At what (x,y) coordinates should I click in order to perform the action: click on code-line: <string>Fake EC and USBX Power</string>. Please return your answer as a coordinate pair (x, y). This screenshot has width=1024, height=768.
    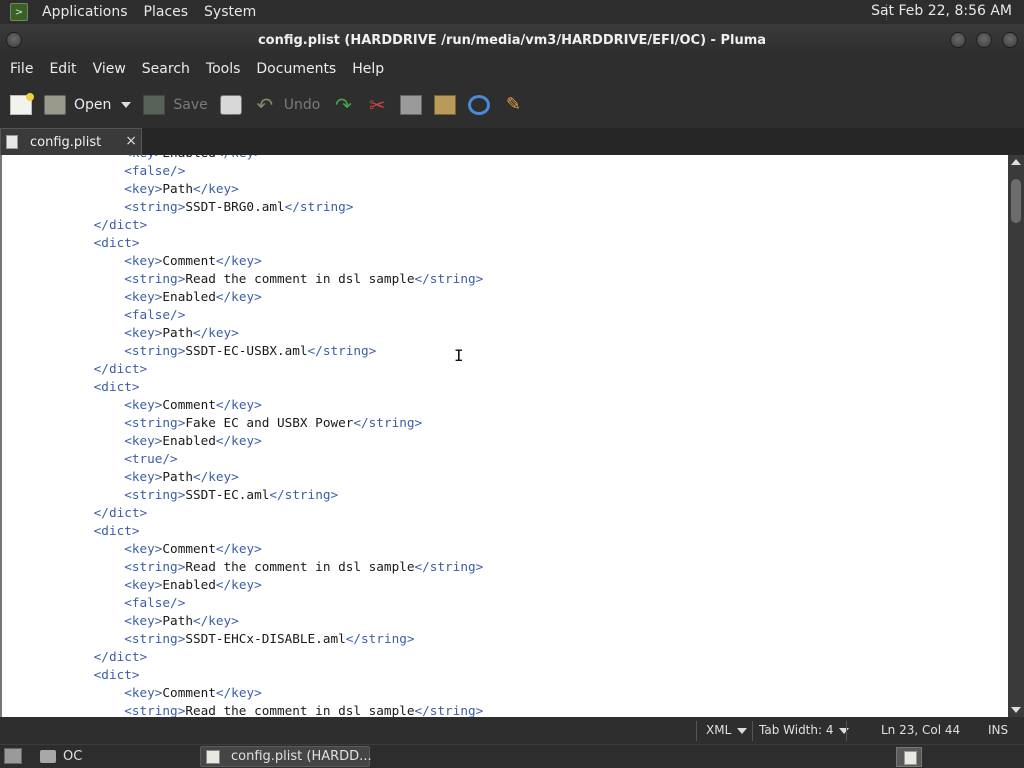
    Looking at the image, I should click on (242, 423).